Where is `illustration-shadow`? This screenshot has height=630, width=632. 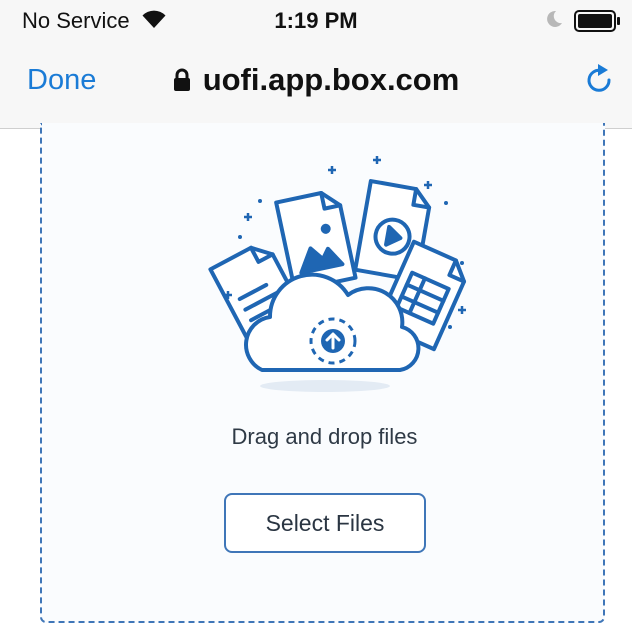
illustration-shadow is located at coordinates (325, 386).